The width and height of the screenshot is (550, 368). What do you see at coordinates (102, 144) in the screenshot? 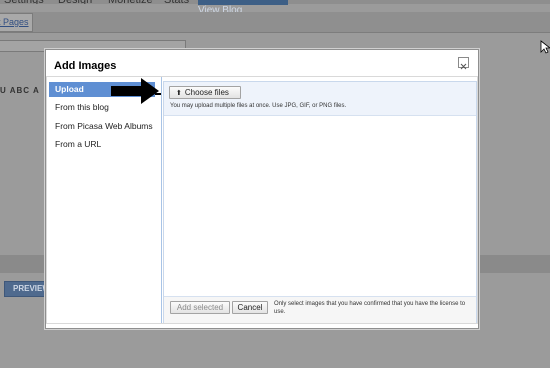
I see `sidebar-item-from-url: From a URL` at bounding box center [102, 144].